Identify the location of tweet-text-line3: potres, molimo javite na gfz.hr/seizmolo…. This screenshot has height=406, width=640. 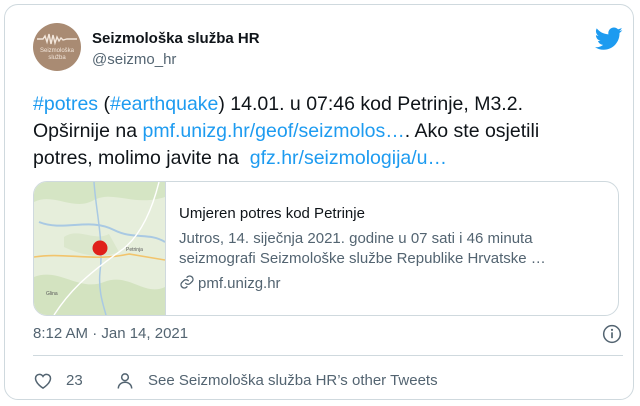
(328, 158).